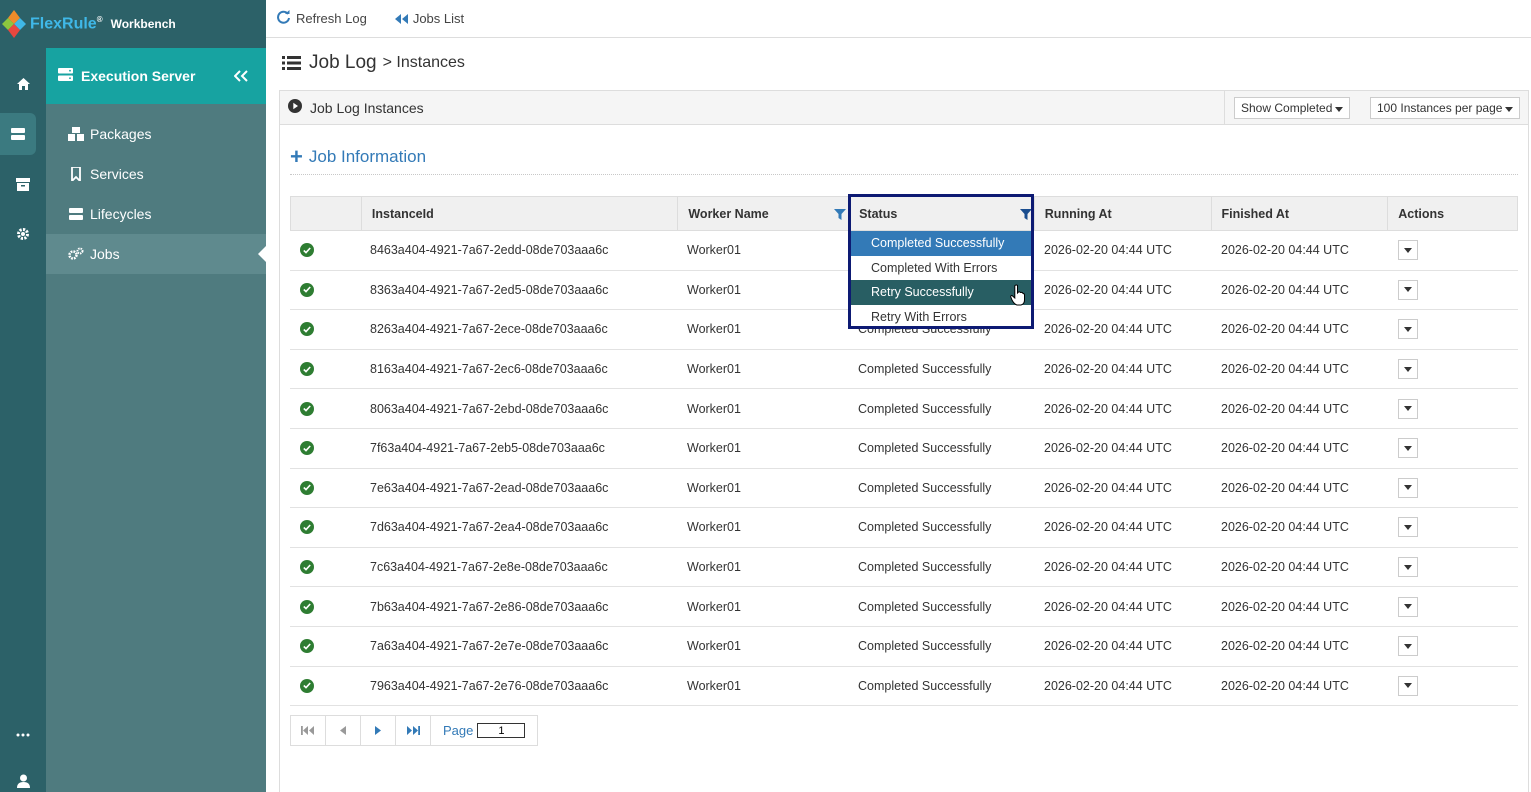  Describe the element at coordinates (941, 317) in the screenshot. I see `status-option-retry-with-errors: Retry With Errors` at that location.